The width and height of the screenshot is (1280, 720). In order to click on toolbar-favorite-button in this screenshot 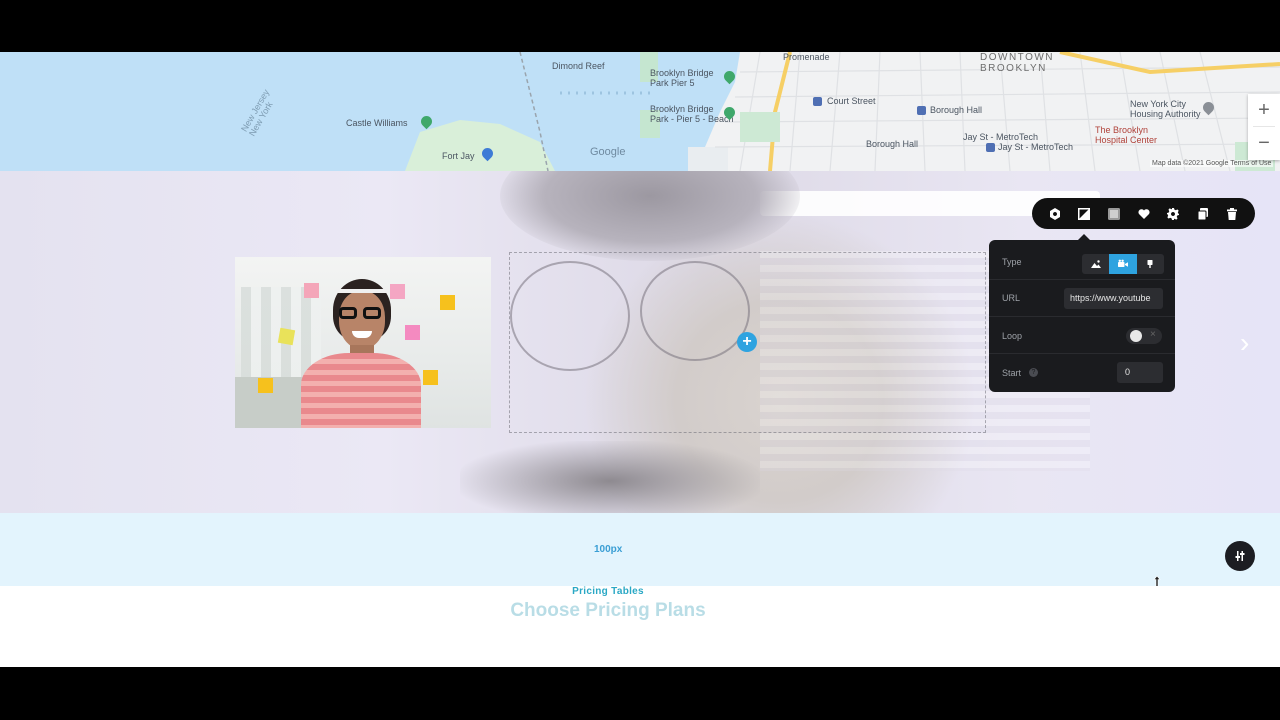, I will do `click(1144, 213)`.